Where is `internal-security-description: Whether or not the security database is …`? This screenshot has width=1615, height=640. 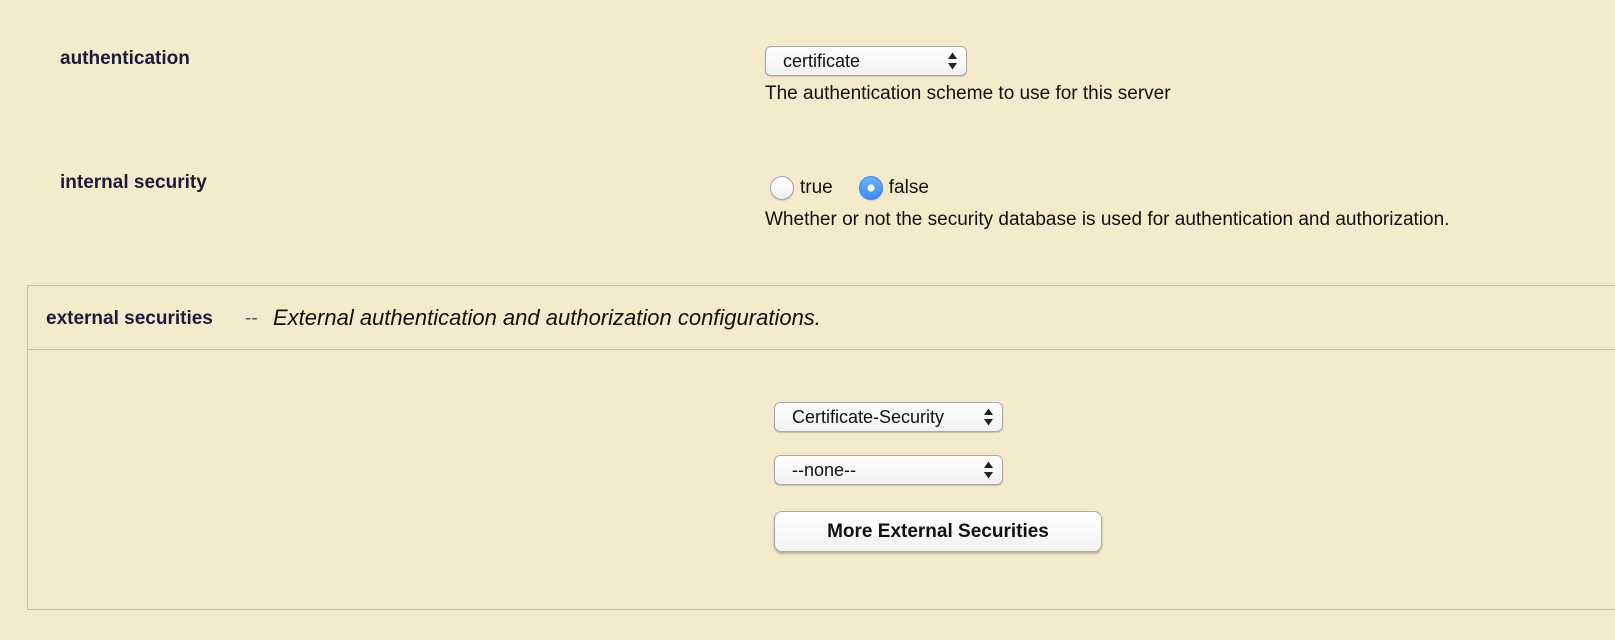
internal-security-description: Whether or not the security database is … is located at coordinates (1107, 219).